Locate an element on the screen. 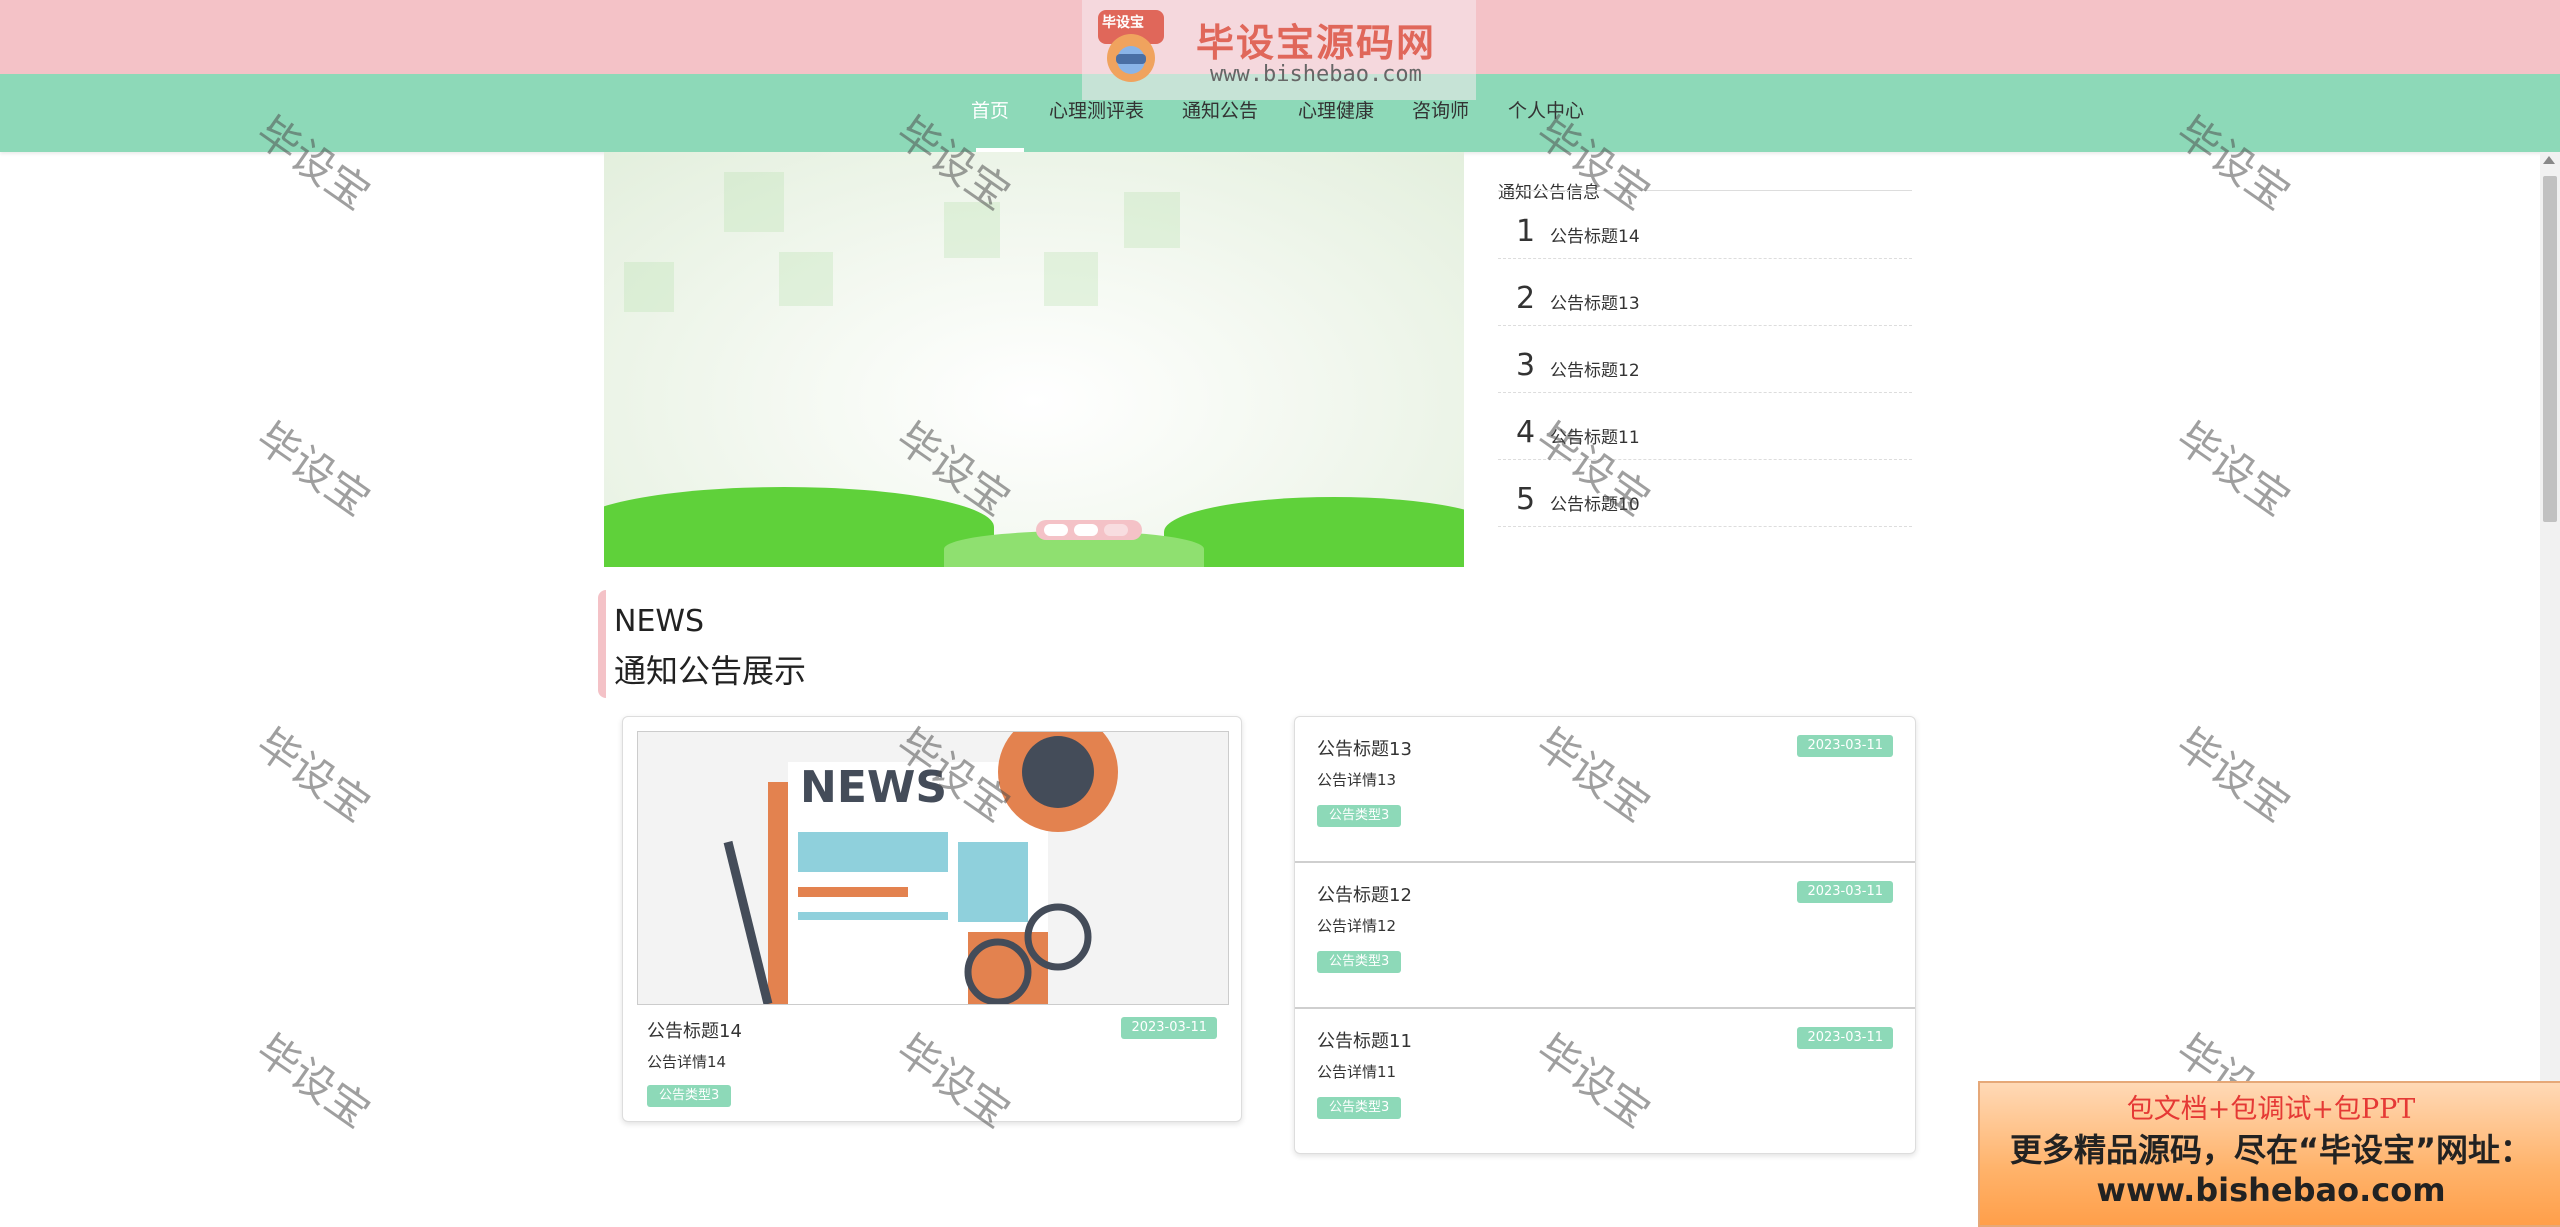 The width and height of the screenshot is (2560, 1227). sidebar-item-number: 5 is located at coordinates (1526, 499).